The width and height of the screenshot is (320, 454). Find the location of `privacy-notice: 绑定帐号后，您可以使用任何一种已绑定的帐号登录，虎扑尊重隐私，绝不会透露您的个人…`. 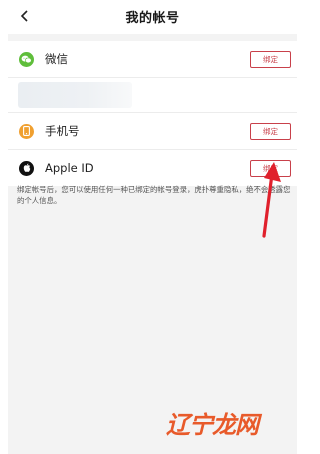

privacy-notice: 绑定帐号后，您可以使用任何一种已绑定的帐号登录，虎扑尊重隐私，绝不会透露您的个人… is located at coordinates (154, 195).